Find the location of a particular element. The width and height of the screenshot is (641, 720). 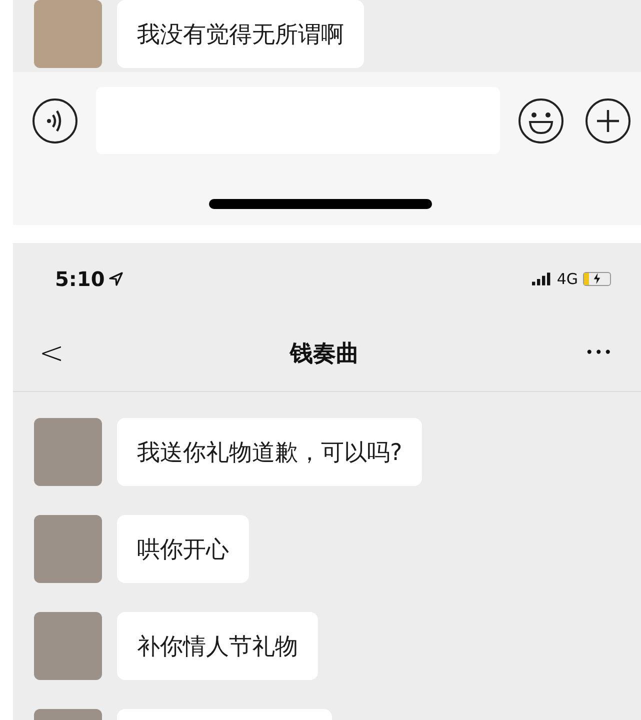

emoji-icon is located at coordinates (541, 121).